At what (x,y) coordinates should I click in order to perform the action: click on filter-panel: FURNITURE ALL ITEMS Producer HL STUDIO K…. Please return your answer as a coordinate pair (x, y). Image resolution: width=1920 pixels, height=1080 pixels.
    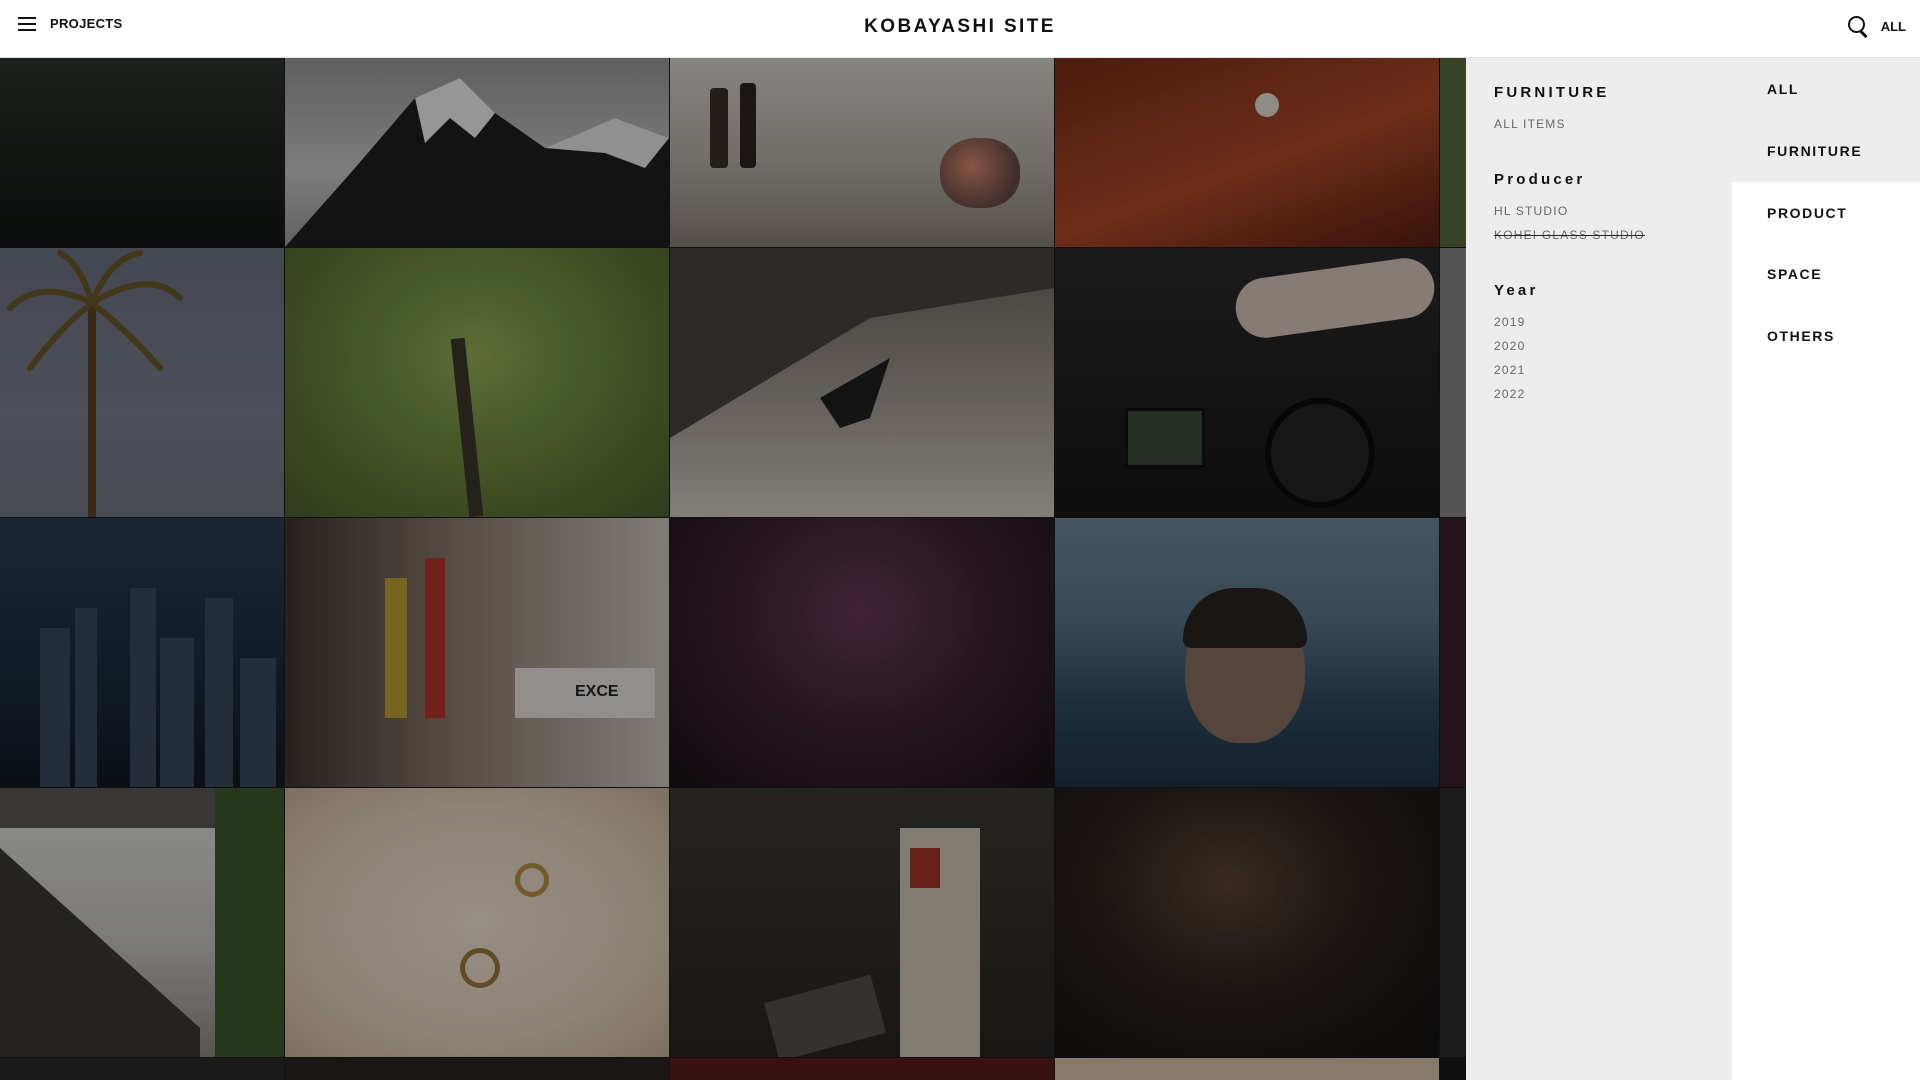
    Looking at the image, I should click on (1599, 569).